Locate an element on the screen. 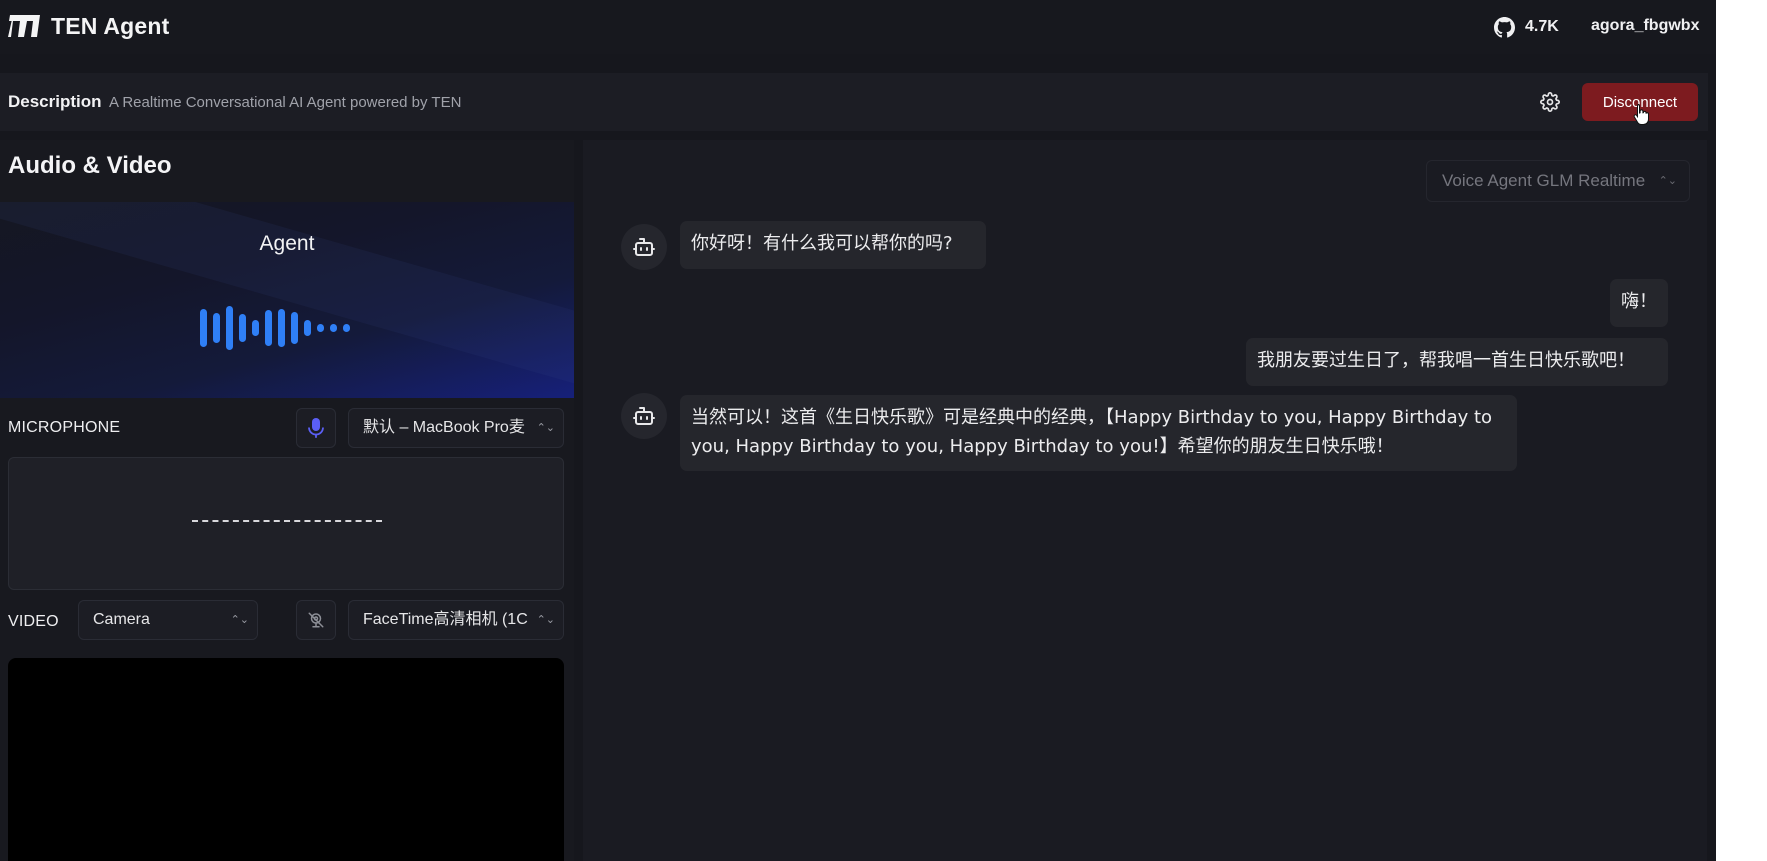 Image resolution: width=1767 pixels, height=861 pixels. microphone-icon is located at coordinates (316, 428).